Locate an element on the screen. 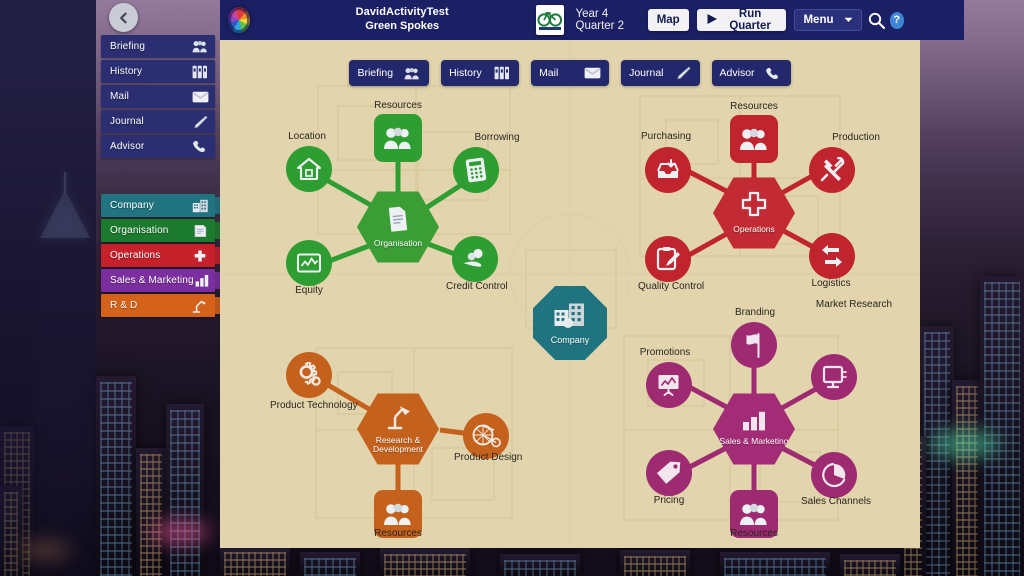 This screenshot has width=1024, height=576. node-label-purchasing: Purchasing is located at coordinates (666, 136).